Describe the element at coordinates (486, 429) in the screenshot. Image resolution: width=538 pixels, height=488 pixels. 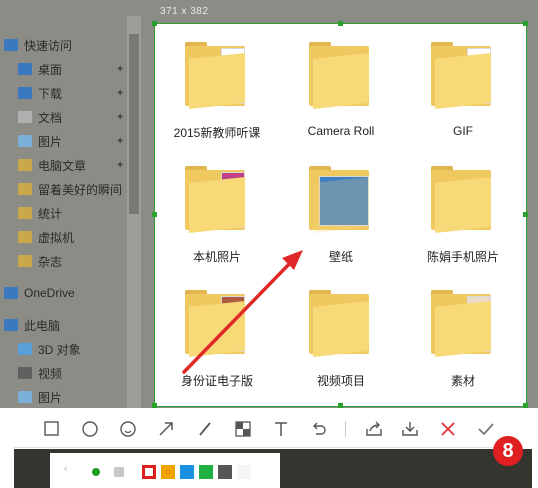
I see `confirm-icon` at that location.